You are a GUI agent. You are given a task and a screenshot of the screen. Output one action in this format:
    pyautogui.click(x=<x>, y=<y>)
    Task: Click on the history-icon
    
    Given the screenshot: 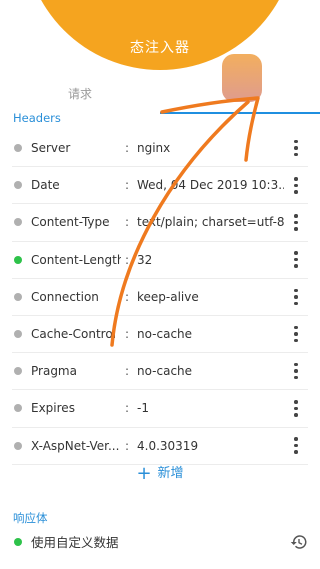 What is the action you would take?
    pyautogui.click(x=299, y=542)
    